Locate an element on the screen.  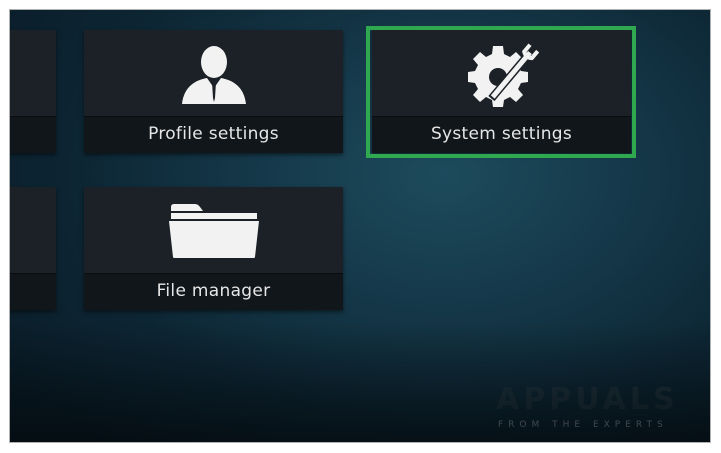
folder-icon is located at coordinates (213, 231).